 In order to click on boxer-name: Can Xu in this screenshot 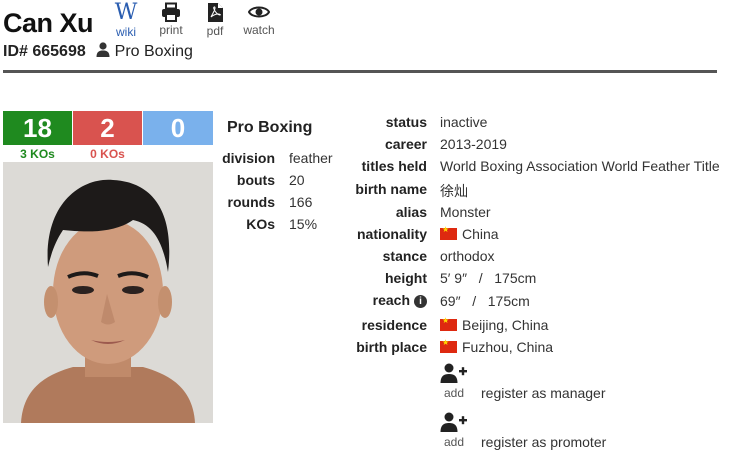, I will do `click(48, 23)`.